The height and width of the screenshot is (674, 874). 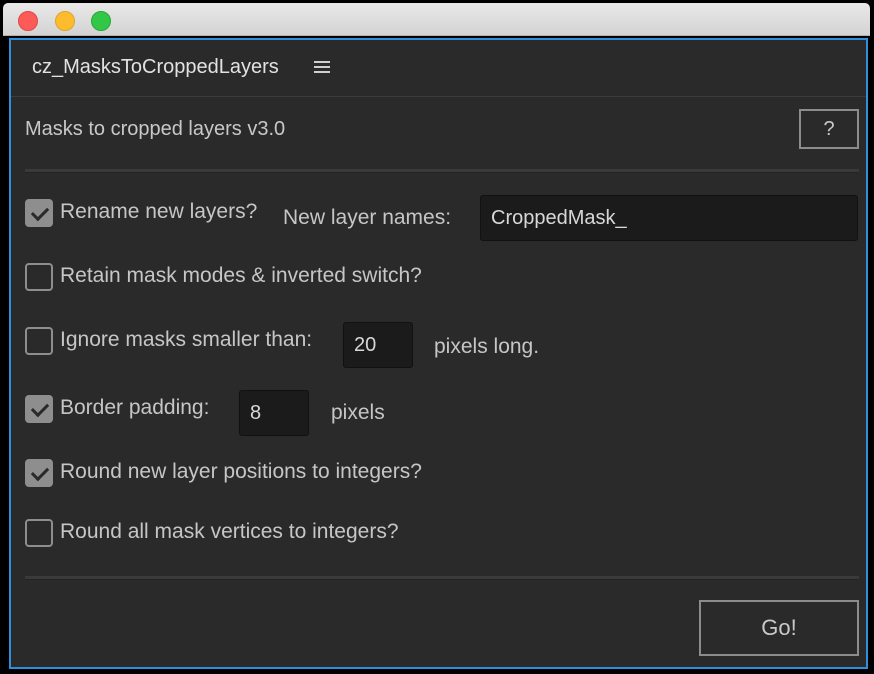 What do you see at coordinates (367, 217) in the screenshot?
I see `layer-names-label: New layer names:` at bounding box center [367, 217].